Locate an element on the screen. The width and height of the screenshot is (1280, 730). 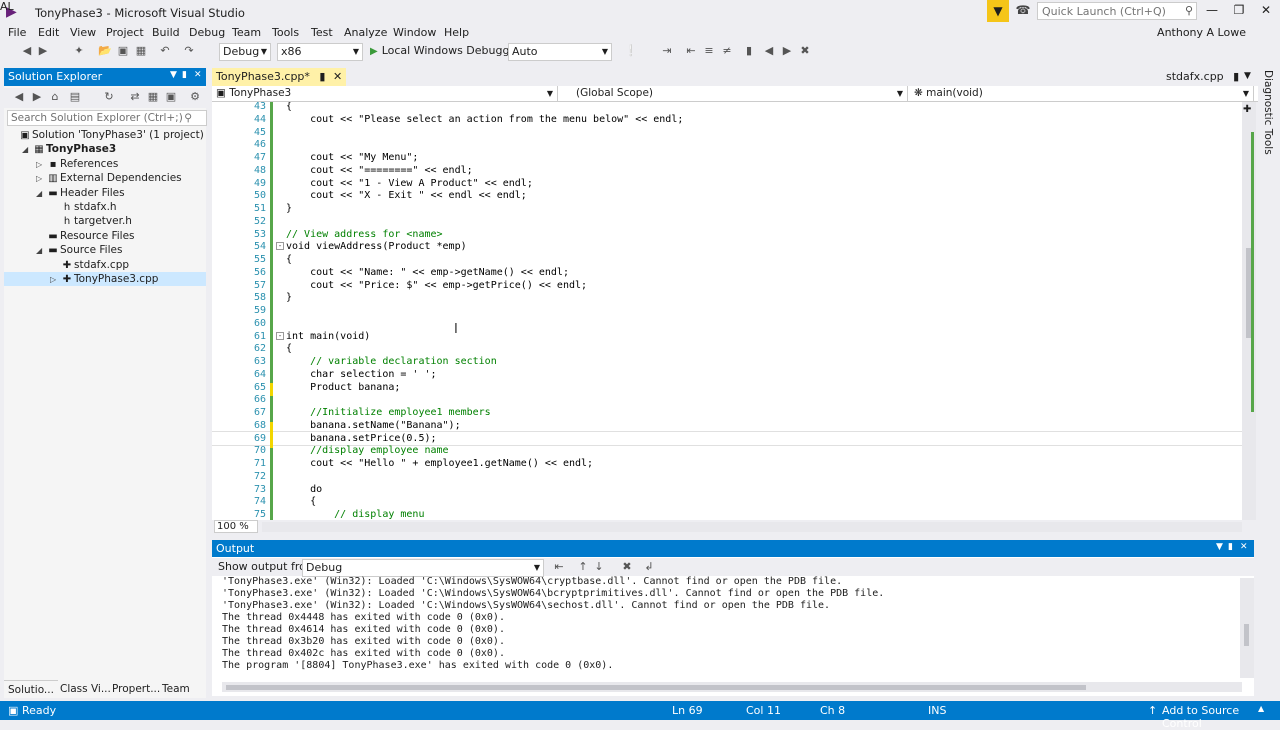
code-line: 45 is located at coordinates (727, 132).